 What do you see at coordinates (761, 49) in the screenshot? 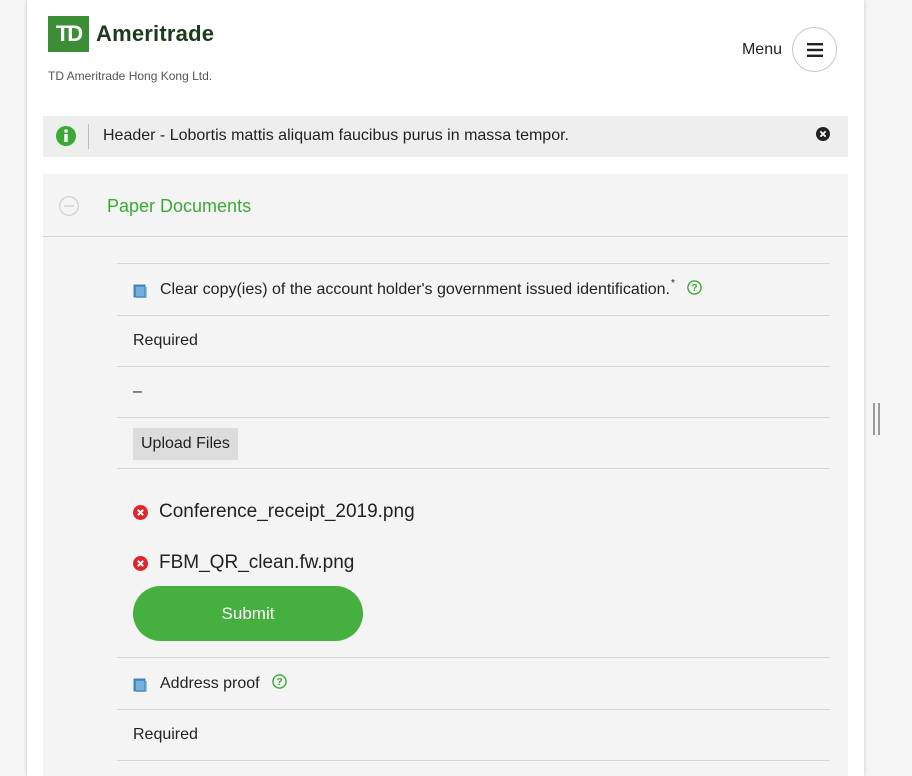
I see `menu-label: Menu` at bounding box center [761, 49].